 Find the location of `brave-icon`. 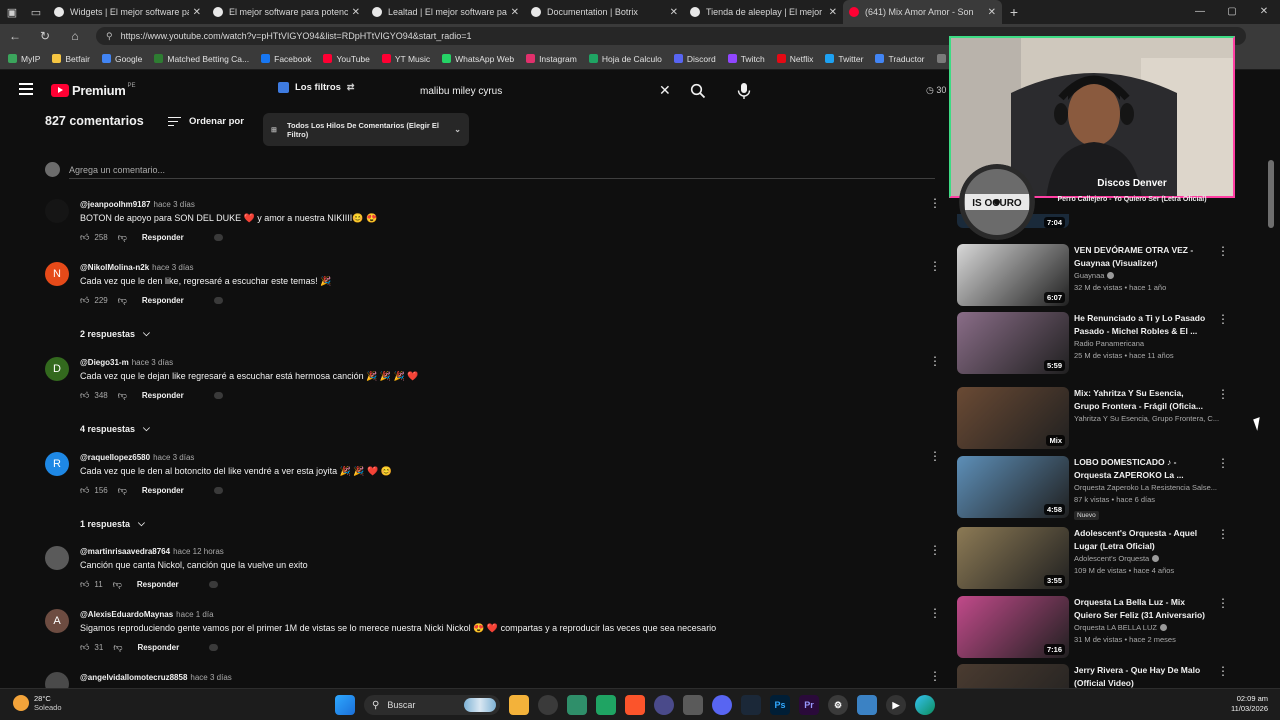

brave-icon is located at coordinates (635, 705).